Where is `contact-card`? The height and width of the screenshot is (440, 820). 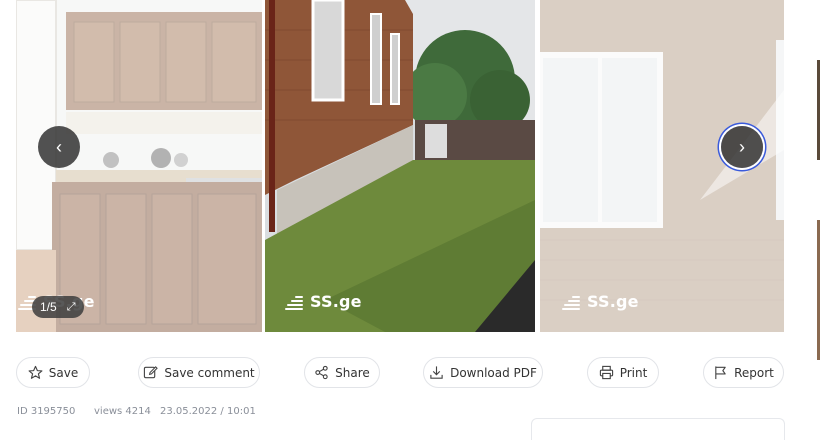
contact-card is located at coordinates (658, 429).